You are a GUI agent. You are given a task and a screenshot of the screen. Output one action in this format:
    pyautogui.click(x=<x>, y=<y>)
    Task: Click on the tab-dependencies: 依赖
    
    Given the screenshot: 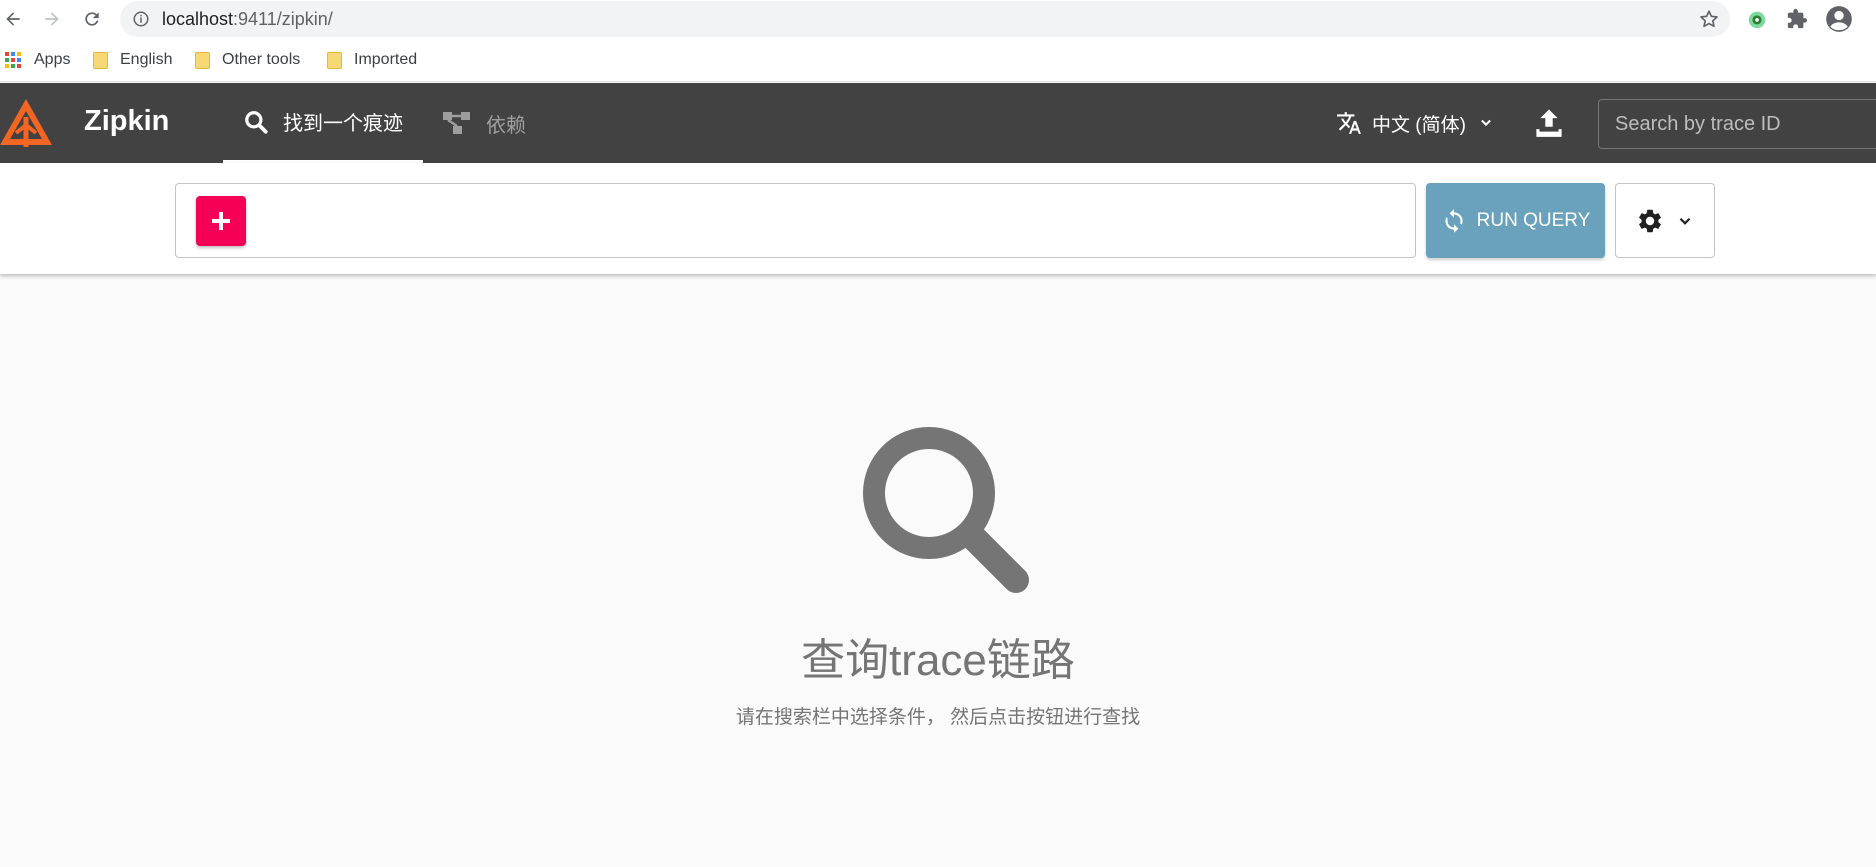 What is the action you would take?
    pyautogui.click(x=517, y=123)
    